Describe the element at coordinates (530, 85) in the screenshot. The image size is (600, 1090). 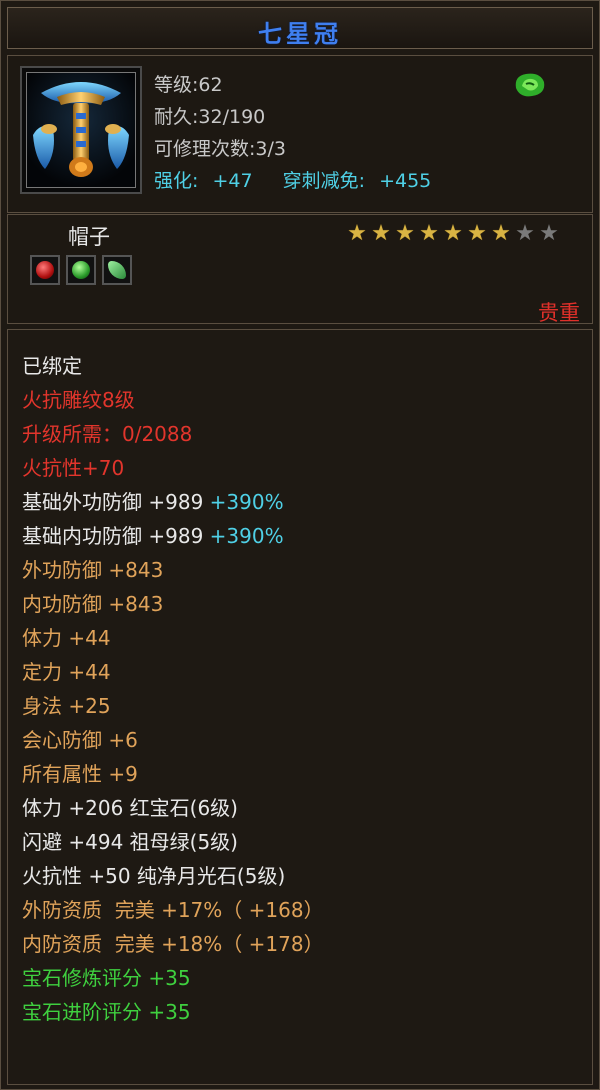
I see `jade-icon` at that location.